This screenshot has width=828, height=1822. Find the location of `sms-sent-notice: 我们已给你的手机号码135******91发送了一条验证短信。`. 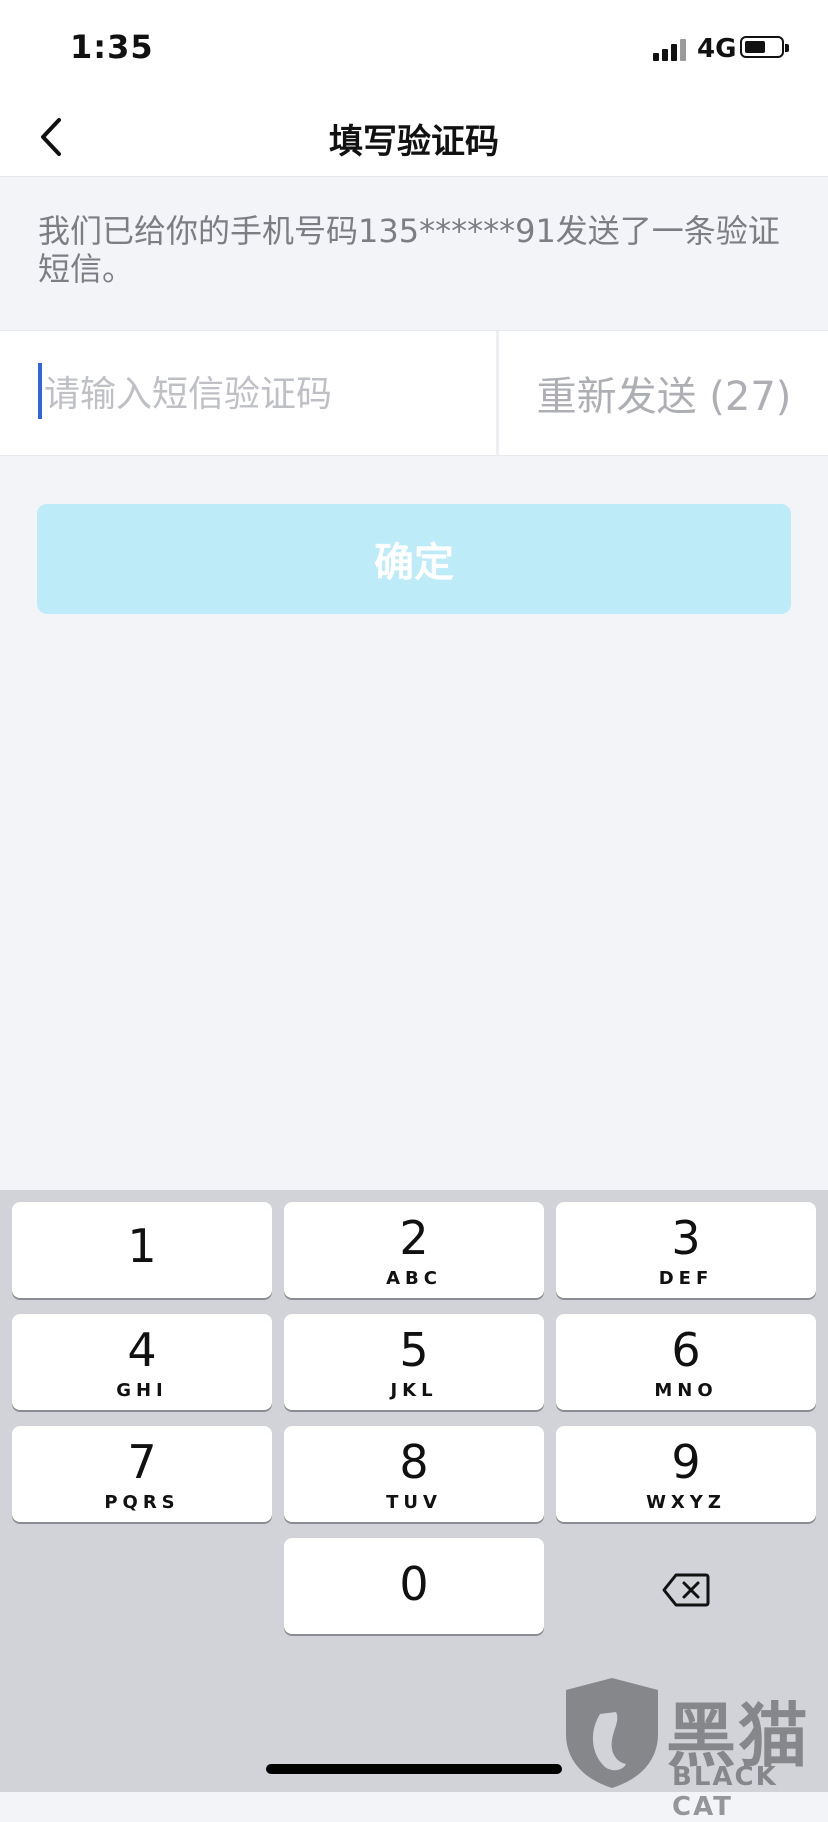

sms-sent-notice: 我们已给你的手机号码135******91发送了一条验证短信。 is located at coordinates (409, 250).